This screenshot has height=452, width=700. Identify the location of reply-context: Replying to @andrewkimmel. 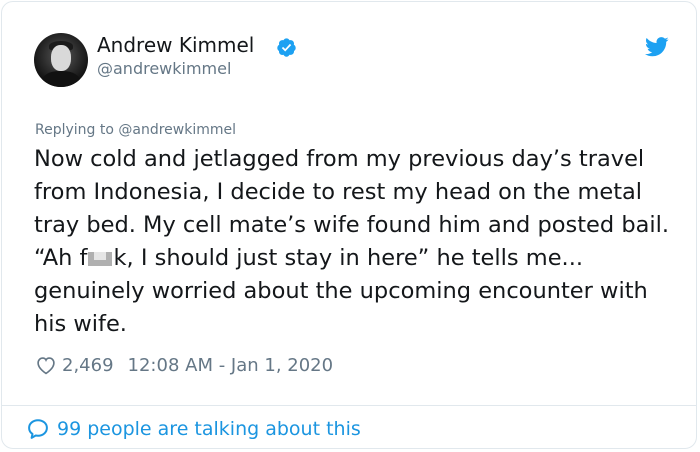
(135, 130).